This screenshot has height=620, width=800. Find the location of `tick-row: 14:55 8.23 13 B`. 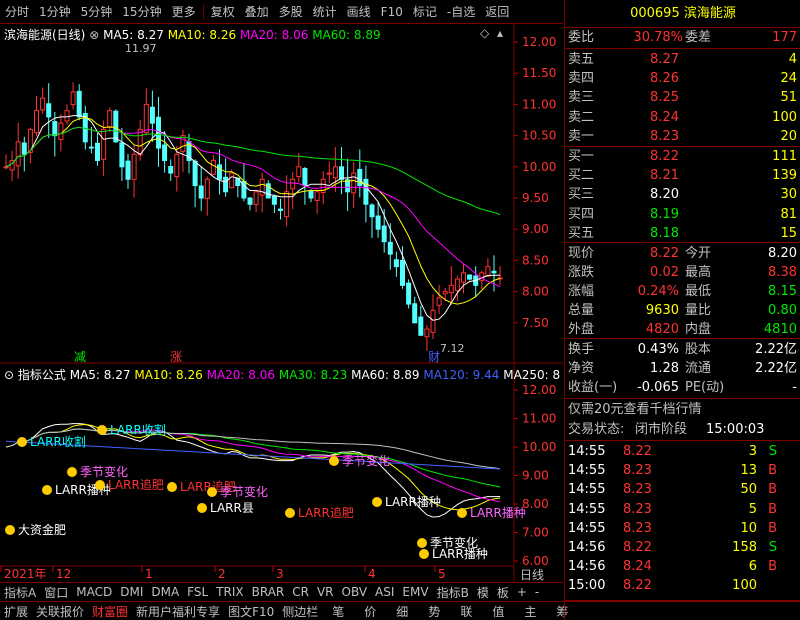

tick-row: 14:55 8.23 13 B is located at coordinates (682, 470).